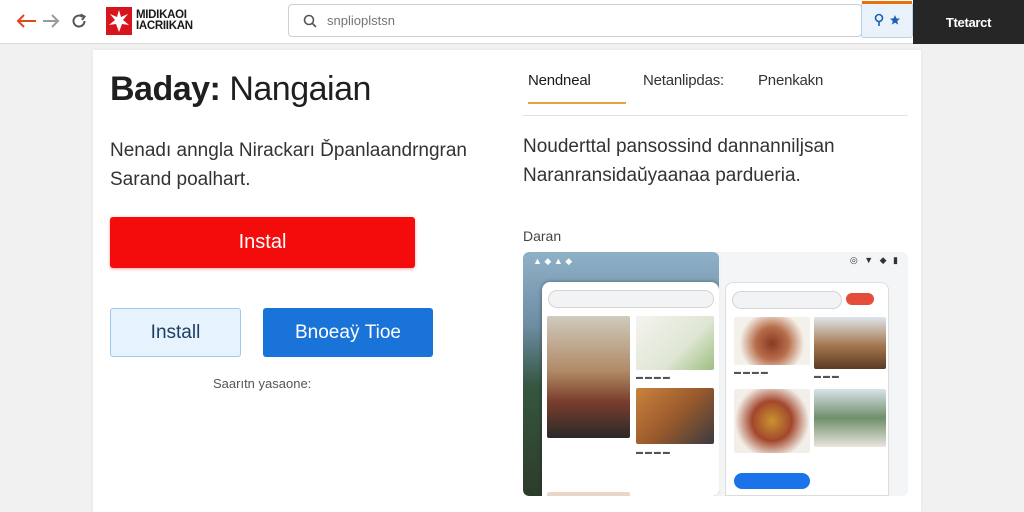 Image resolution: width=1024 pixels, height=512 pixels. What do you see at coordinates (772, 341) in the screenshot?
I see `photo-food` at bounding box center [772, 341].